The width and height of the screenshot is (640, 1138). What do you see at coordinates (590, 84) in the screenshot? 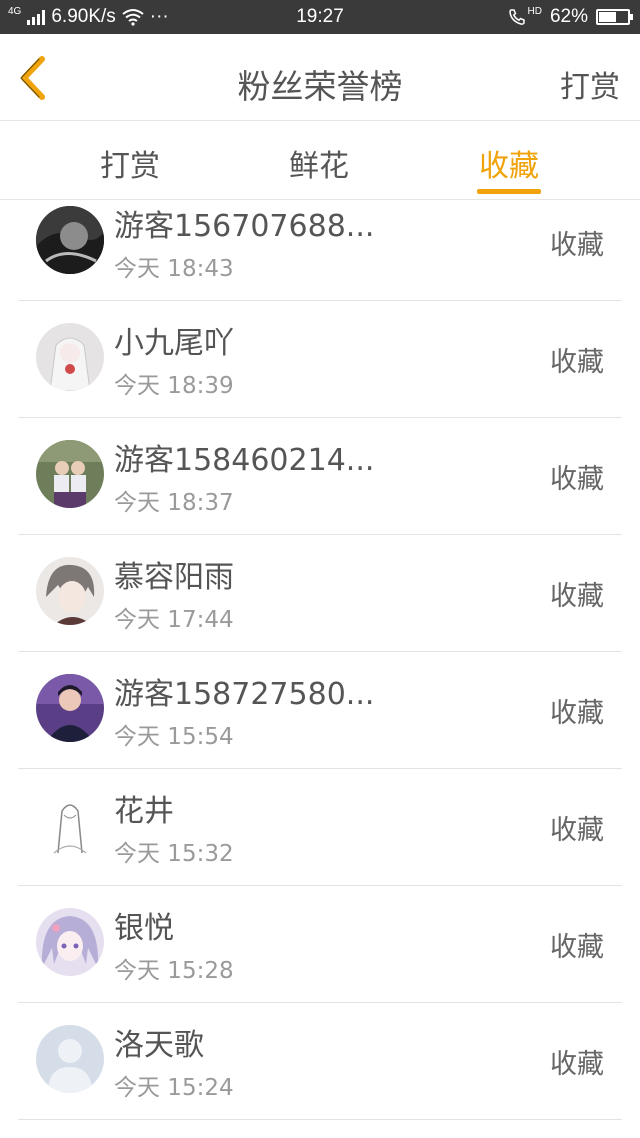
I see `reward-button: 打赏` at bounding box center [590, 84].